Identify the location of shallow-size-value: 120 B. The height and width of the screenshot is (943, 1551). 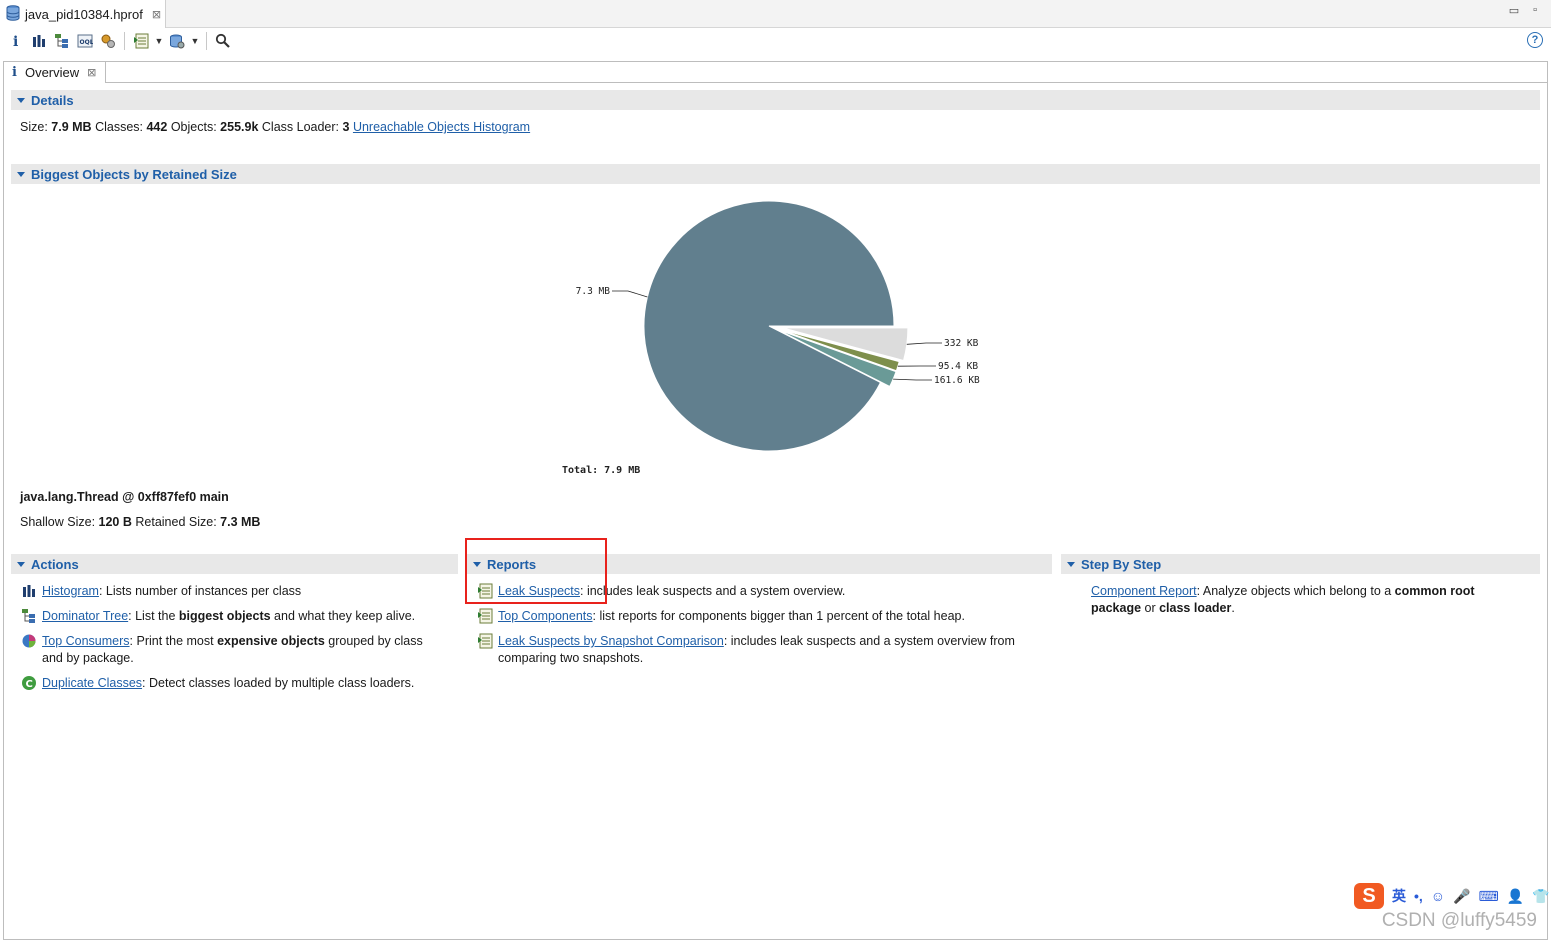
(115, 522).